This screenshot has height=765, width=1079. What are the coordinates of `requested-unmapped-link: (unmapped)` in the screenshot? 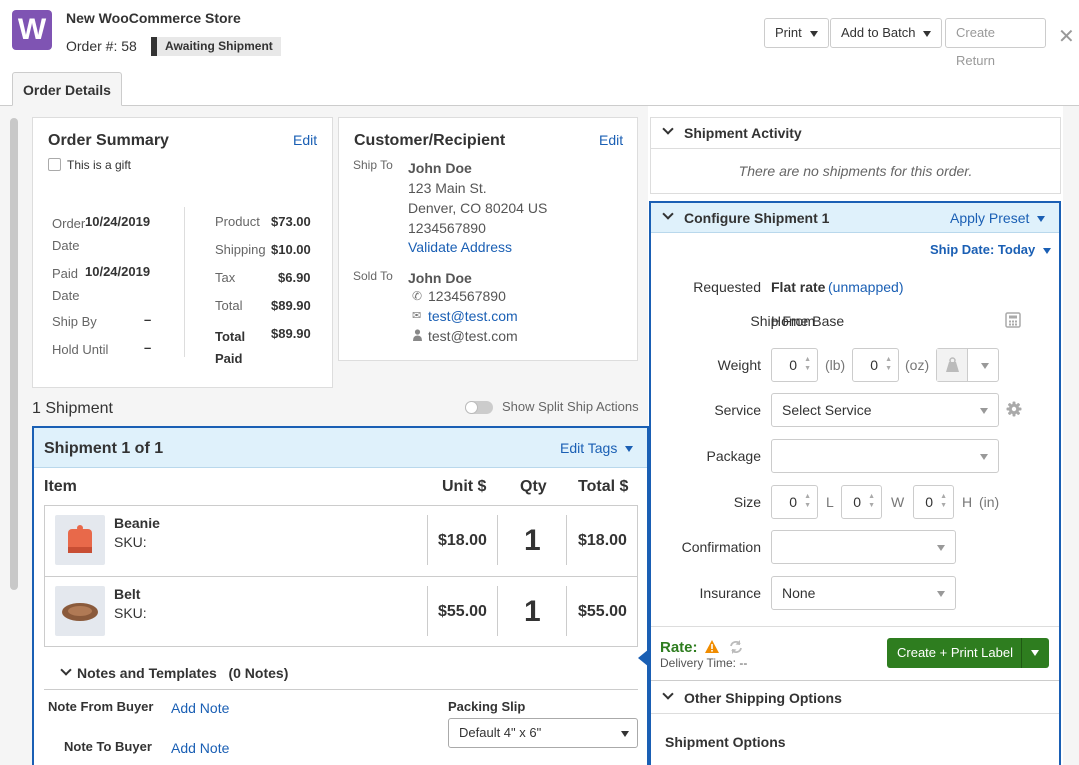 It's located at (866, 287).